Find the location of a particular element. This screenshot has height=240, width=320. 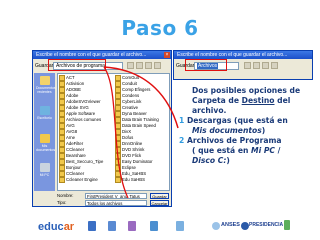

note-line: ( que está en Mi PC / is located at coordinates (249, 151).